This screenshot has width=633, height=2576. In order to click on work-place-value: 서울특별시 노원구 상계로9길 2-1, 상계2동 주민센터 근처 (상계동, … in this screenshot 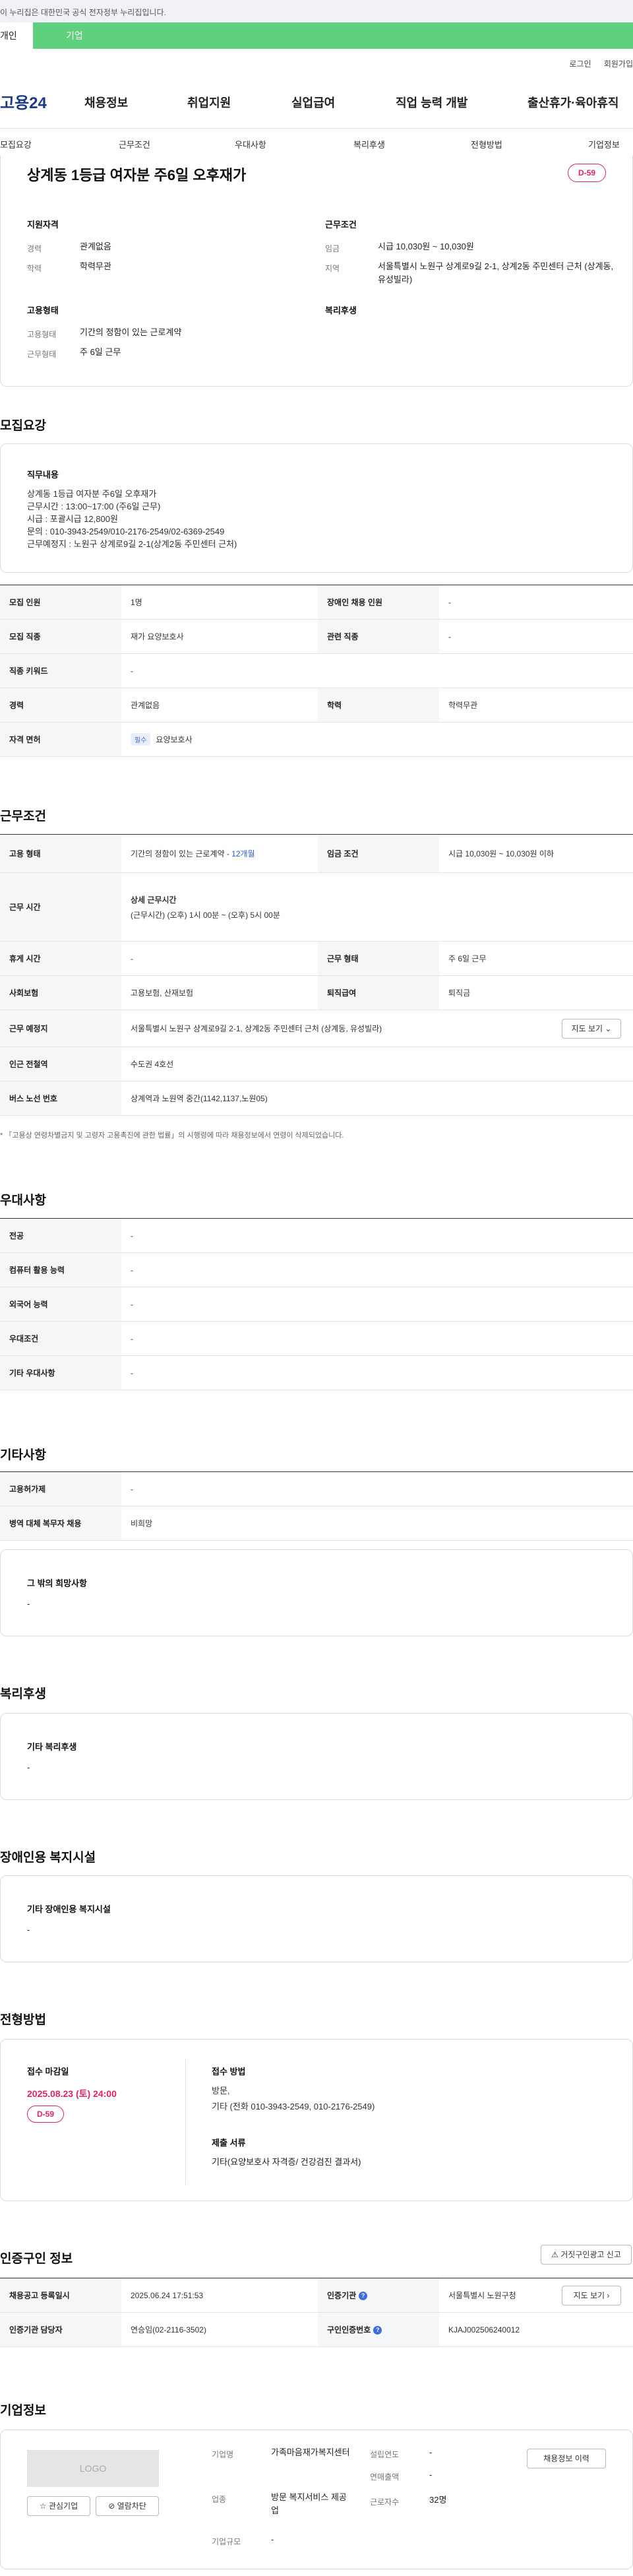, I will do `click(256, 1028)`.